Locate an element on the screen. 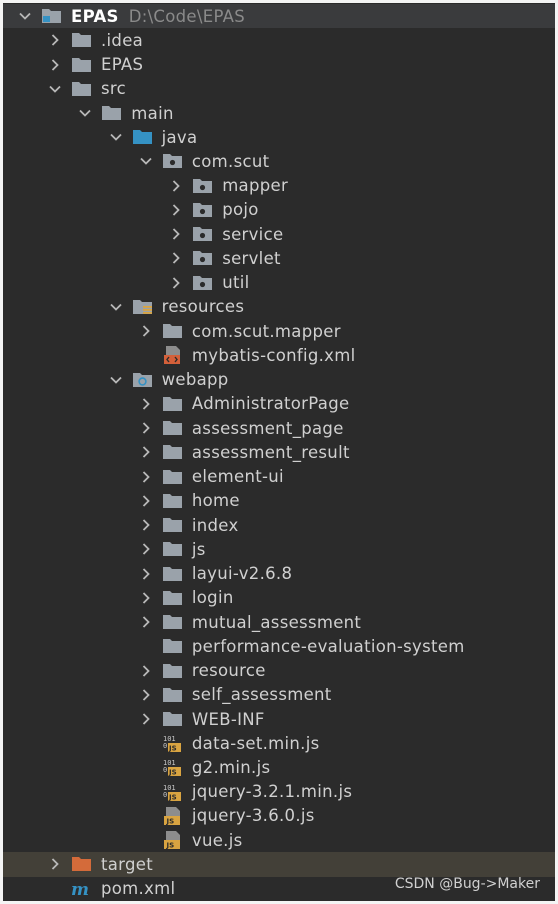 This screenshot has width=558, height=904. tree-item-performance-evaluation-system: performance-evaluation-system is located at coordinates (279, 646).